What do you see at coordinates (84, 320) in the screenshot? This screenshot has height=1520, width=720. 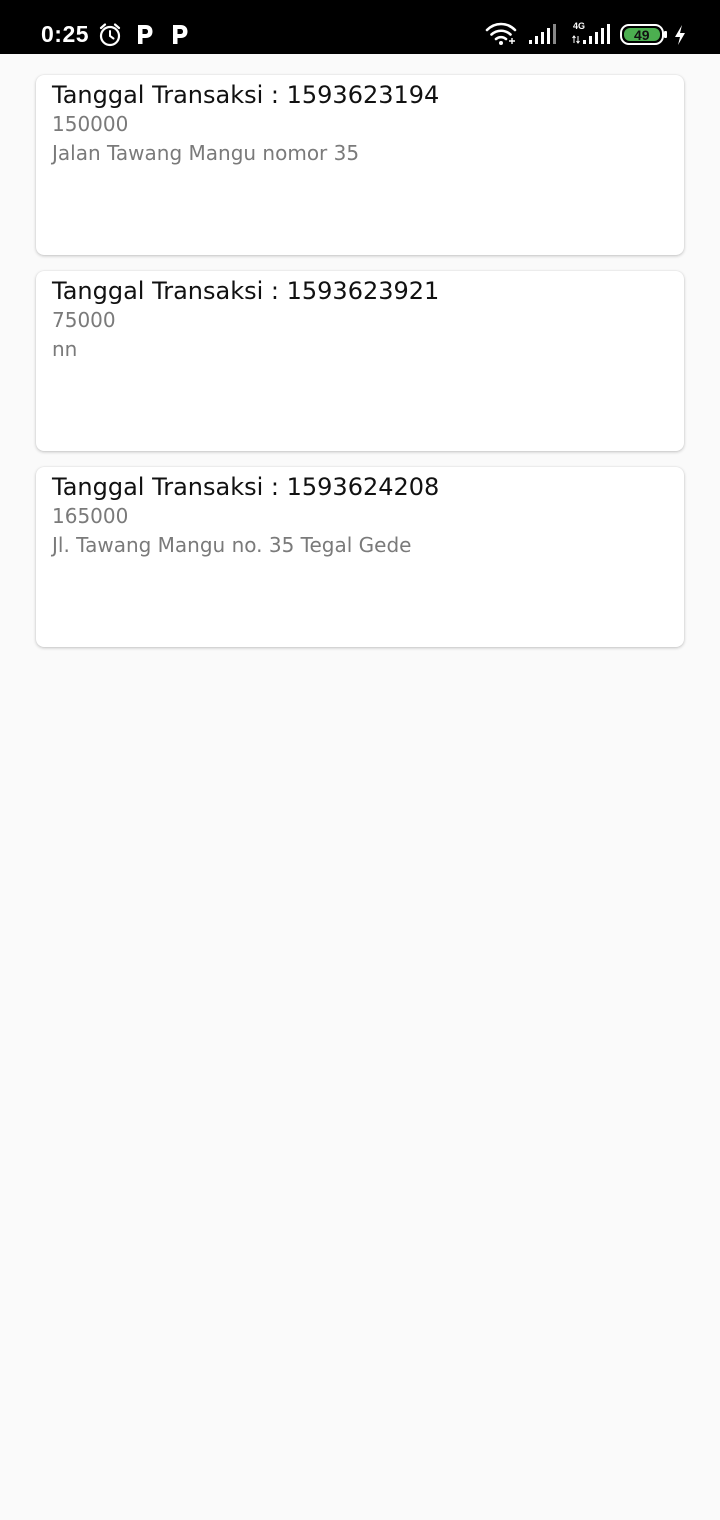 I see `transaction-amount: 75000` at bounding box center [84, 320].